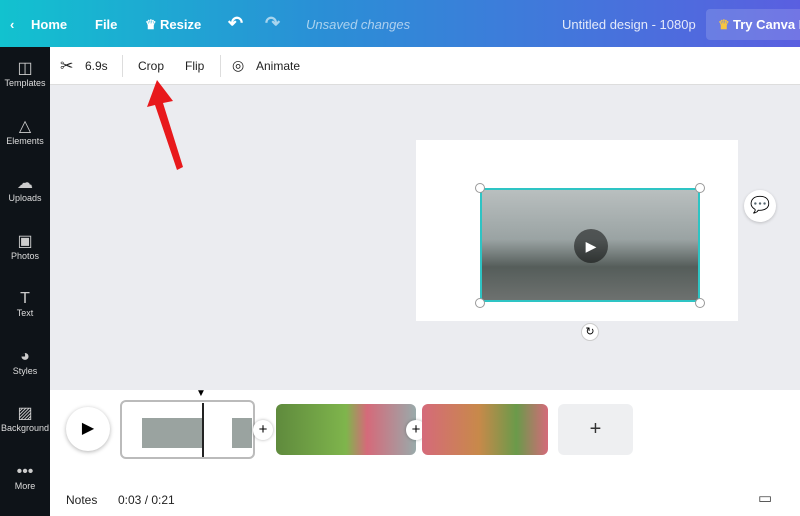 This screenshot has width=800, height=516. I want to click on back-chevron-icon: ‹, so click(12, 24).